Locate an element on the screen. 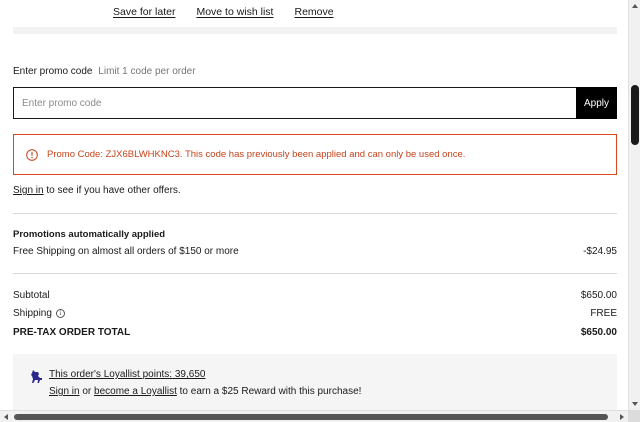  loyallist-points-link: This order's Loyallist points: 39,650 is located at coordinates (127, 374).